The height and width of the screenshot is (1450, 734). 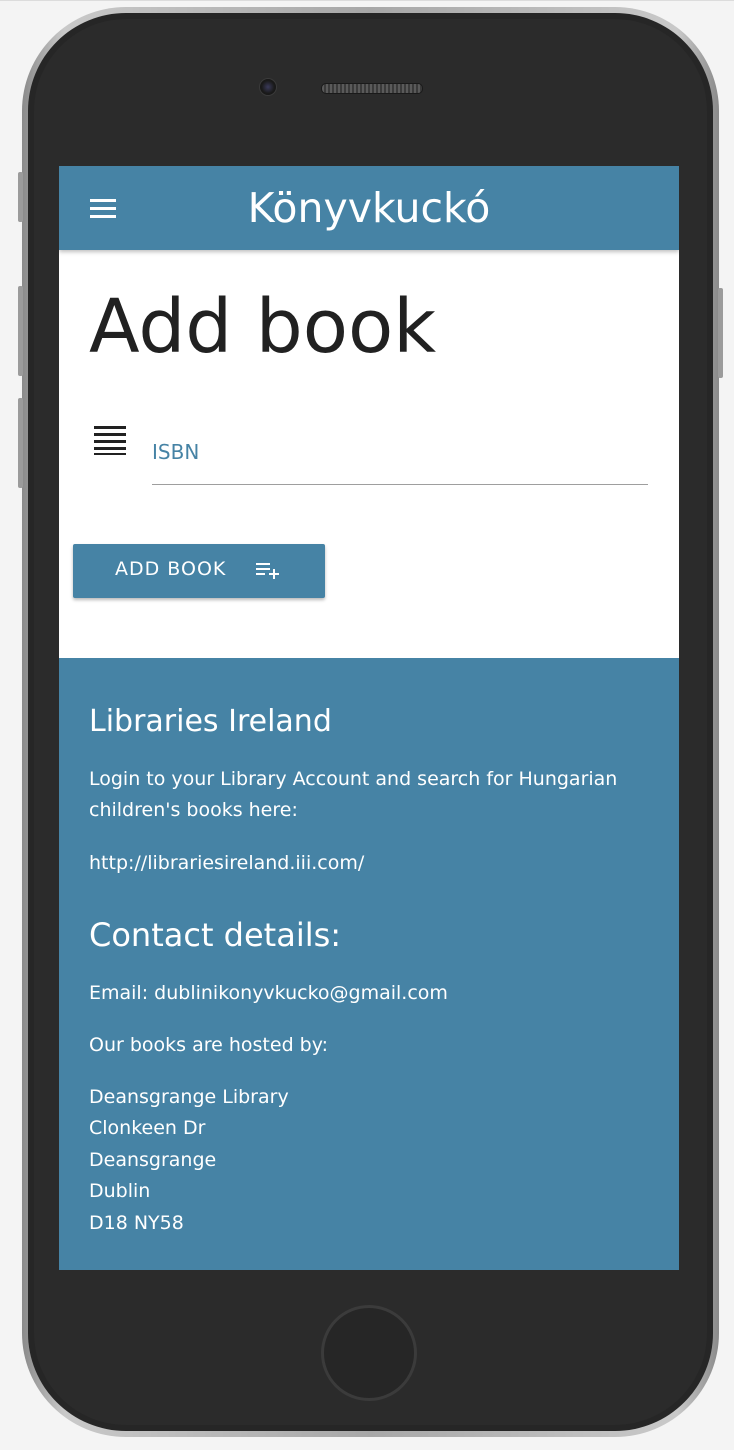 I want to click on volume-down-button, so click(x=20, y=443).